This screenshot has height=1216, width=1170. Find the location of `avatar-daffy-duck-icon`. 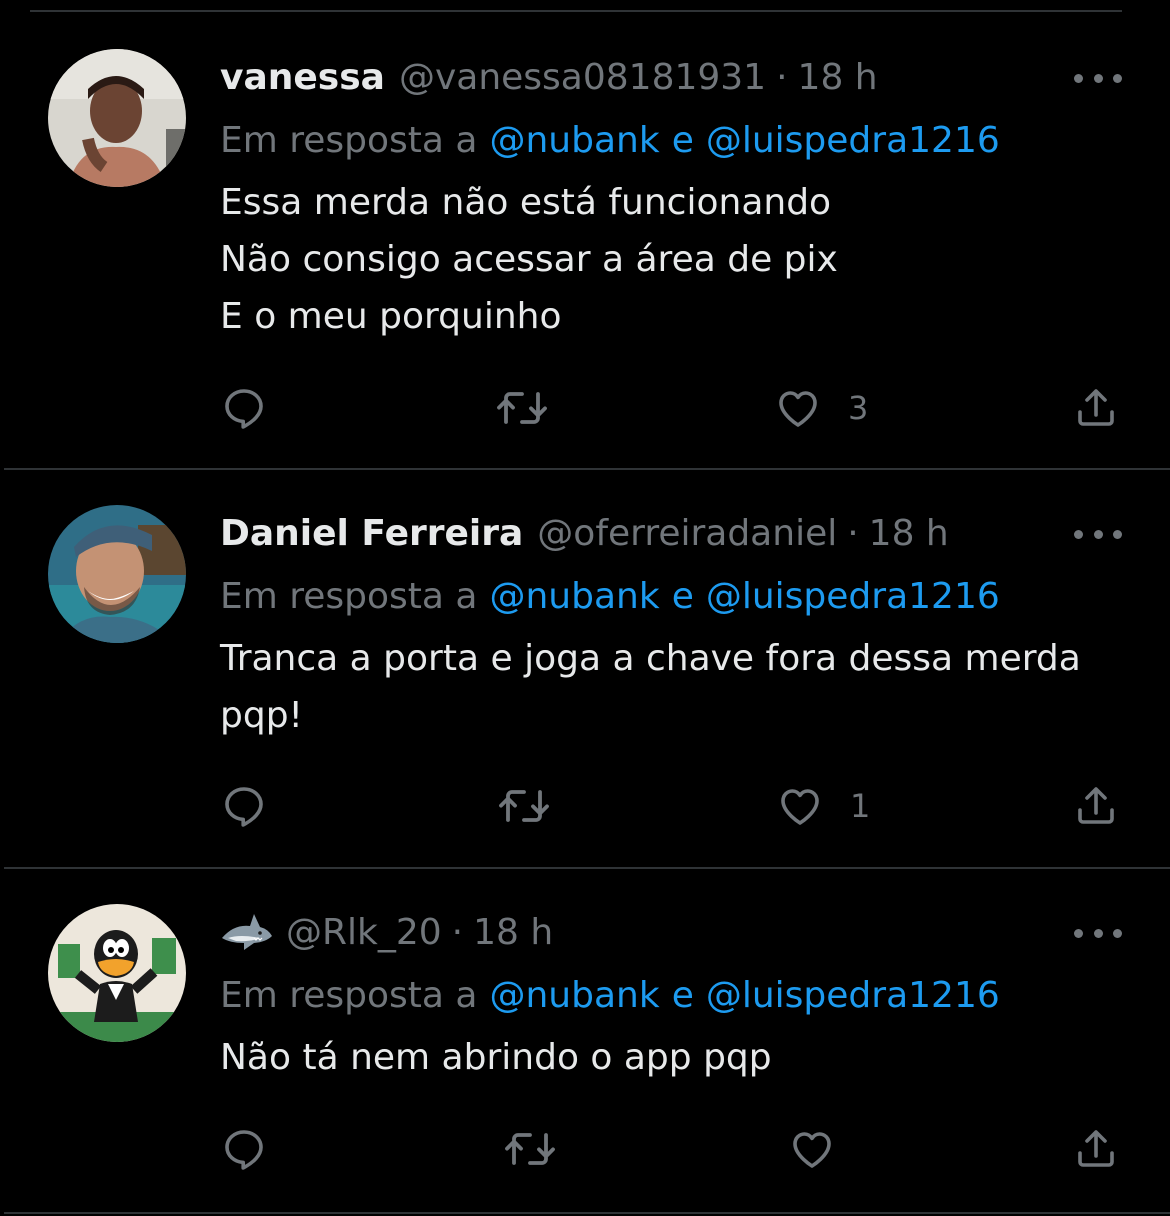

avatar-daffy-duck-icon is located at coordinates (117, 973).